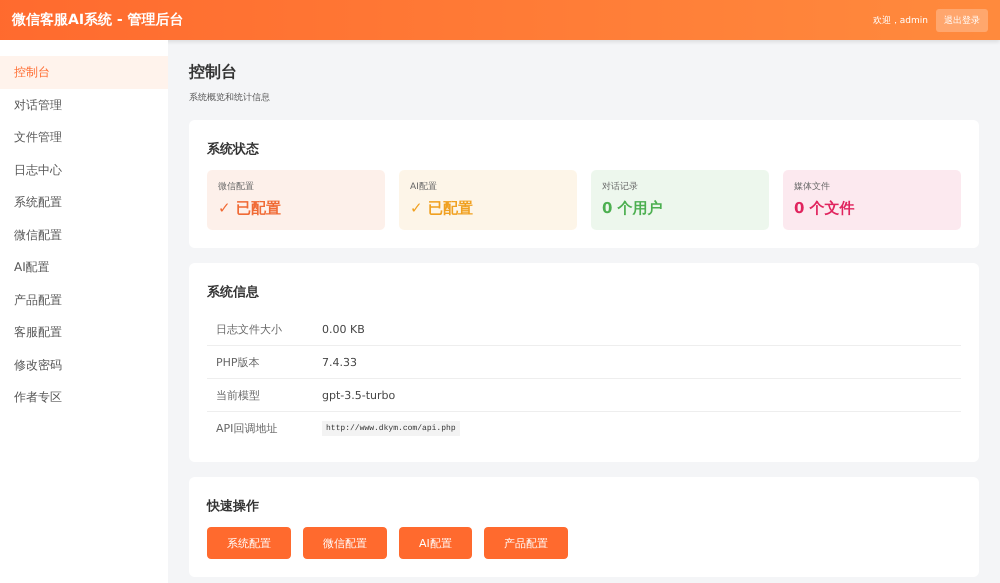 Image resolution: width=1000 pixels, height=583 pixels. Describe the element at coordinates (213, 72) in the screenshot. I see `page-title: 控制台` at that location.